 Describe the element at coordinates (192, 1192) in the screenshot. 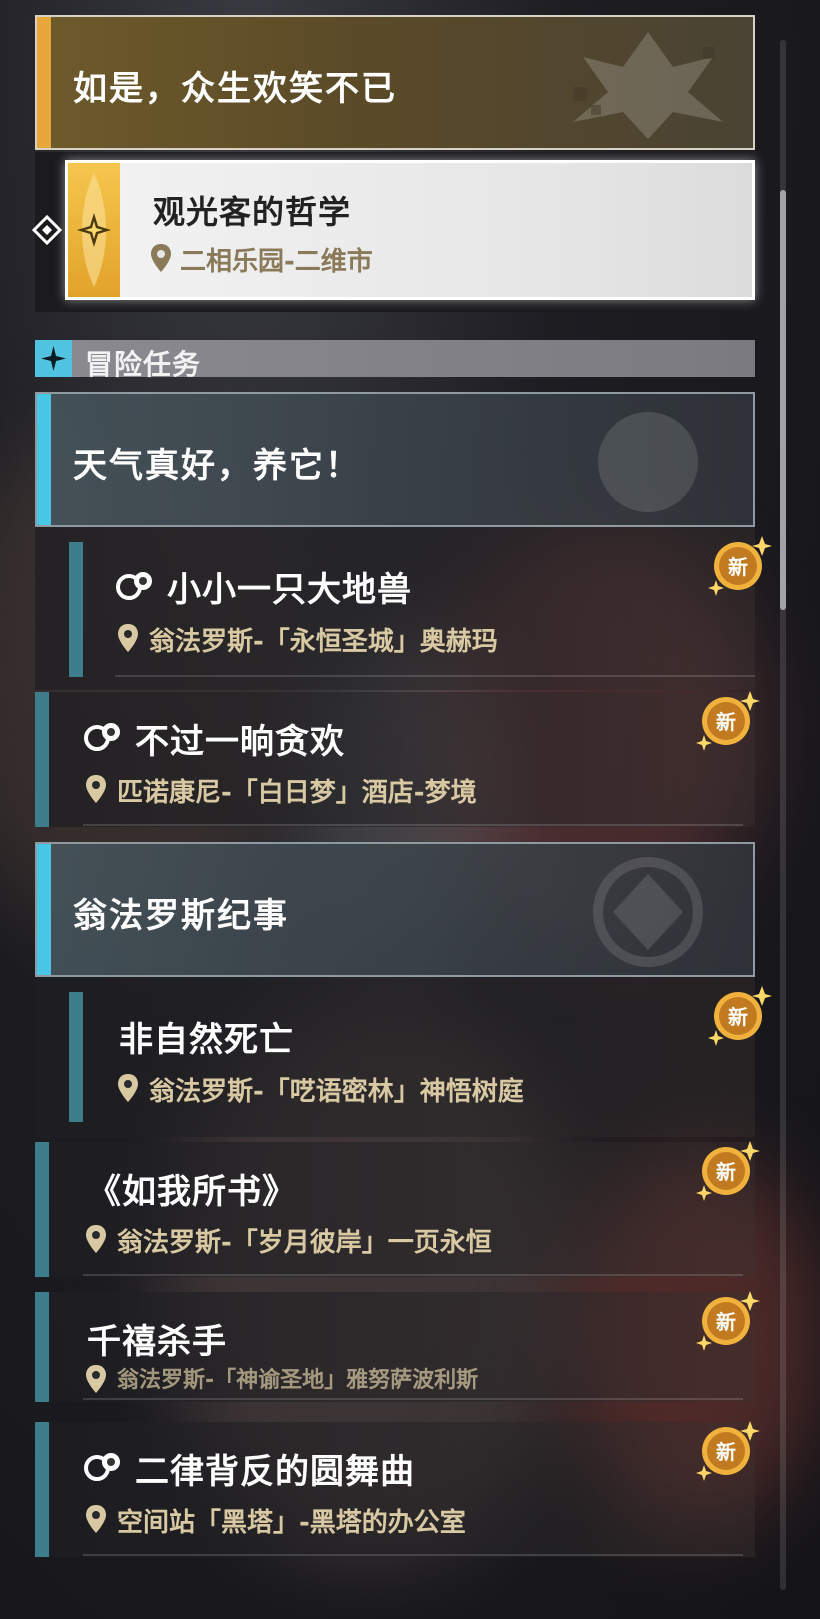

I see `quest-title: 《如我所书》` at that location.